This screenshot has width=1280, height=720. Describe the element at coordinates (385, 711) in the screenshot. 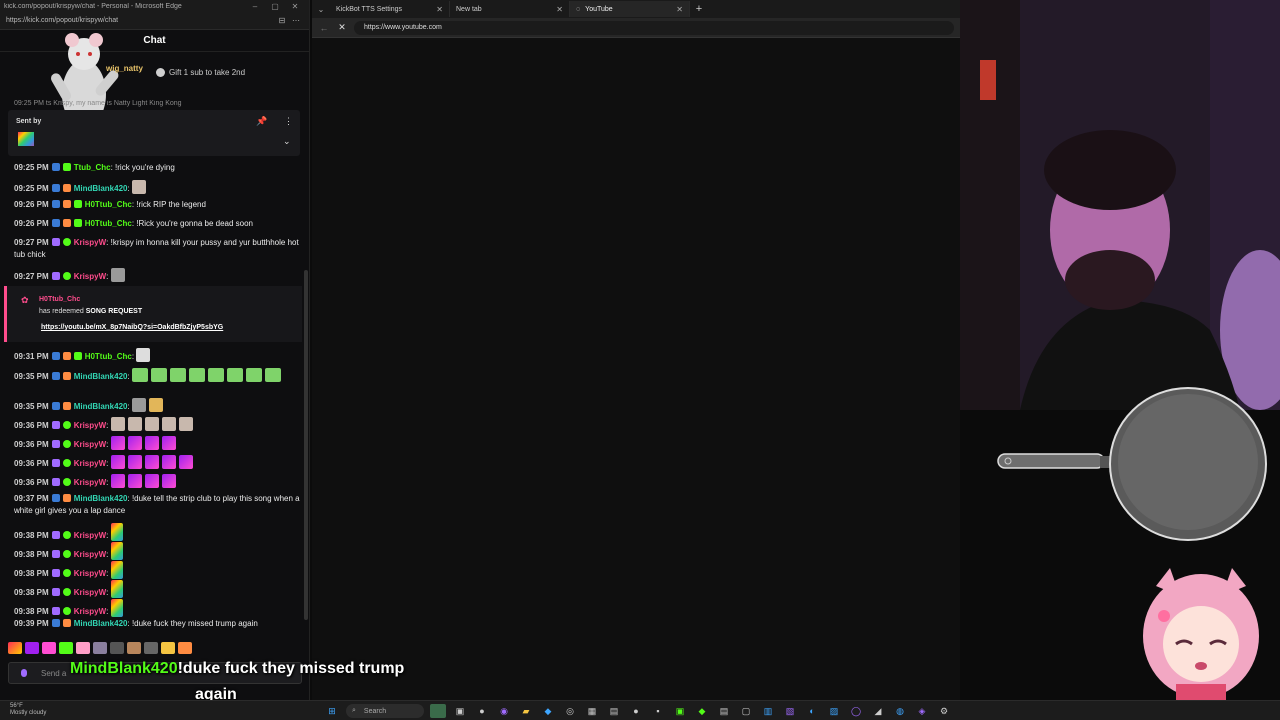

I see `taskbar-search: ⌕ Search` at that location.